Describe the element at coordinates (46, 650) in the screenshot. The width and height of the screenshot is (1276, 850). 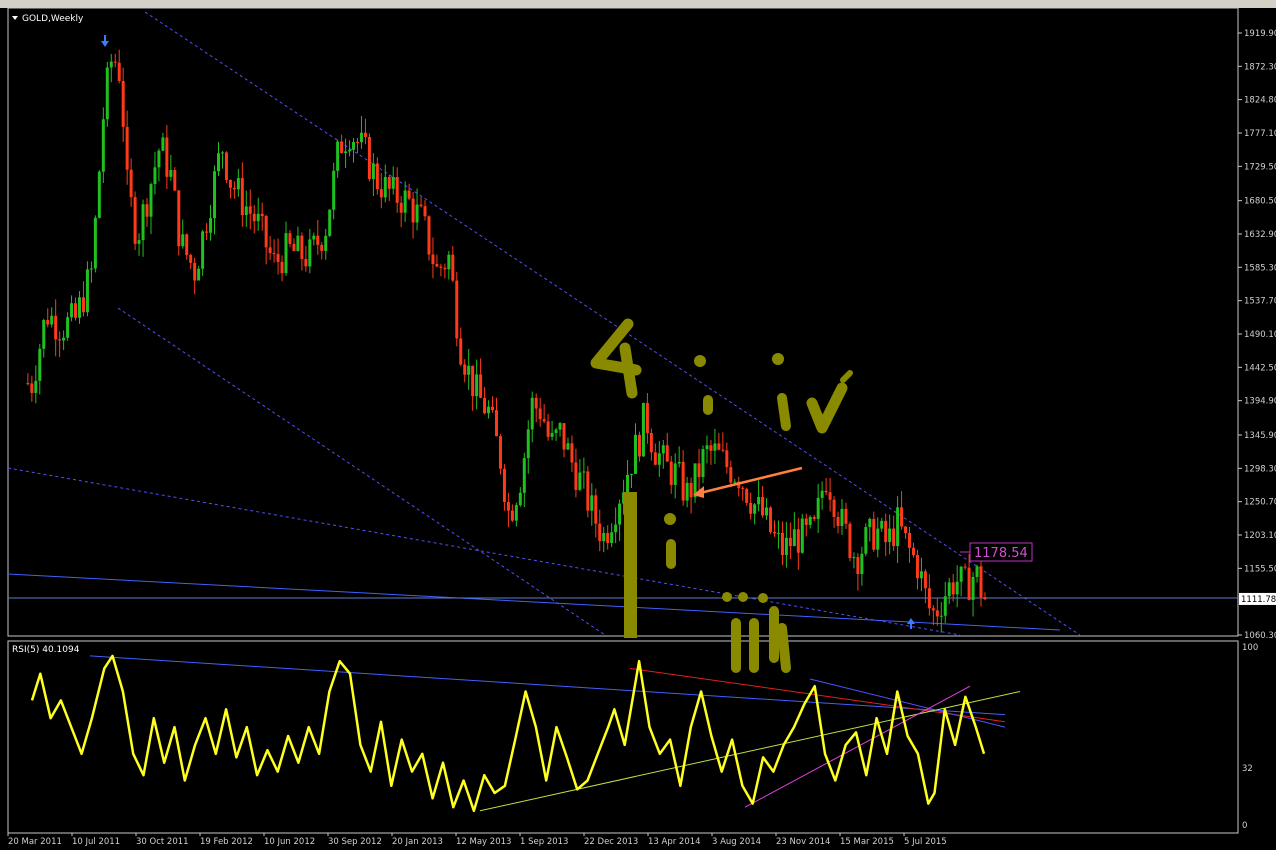
I see `rsi-label: RSI(5) 40.1094` at that location.